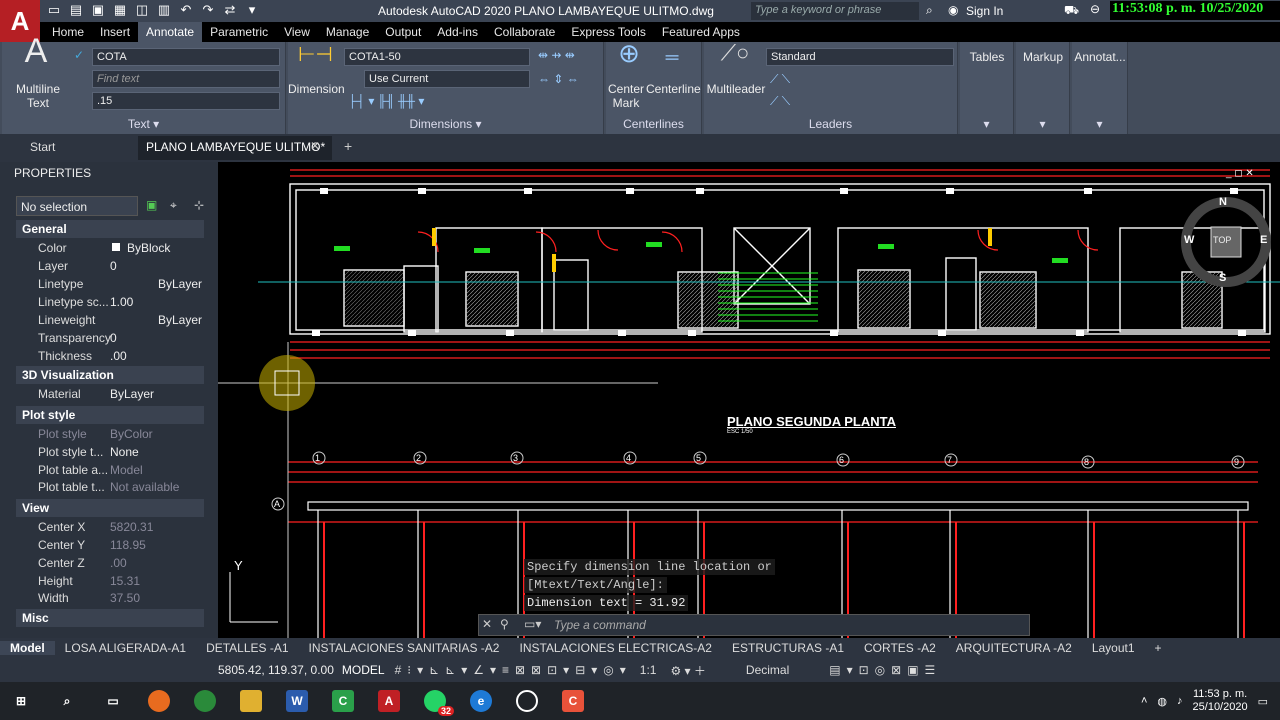 Image resolution: width=1280 pixels, height=720 pixels. Describe the element at coordinates (186, 10) in the screenshot. I see `undo-icon: ↶` at that location.